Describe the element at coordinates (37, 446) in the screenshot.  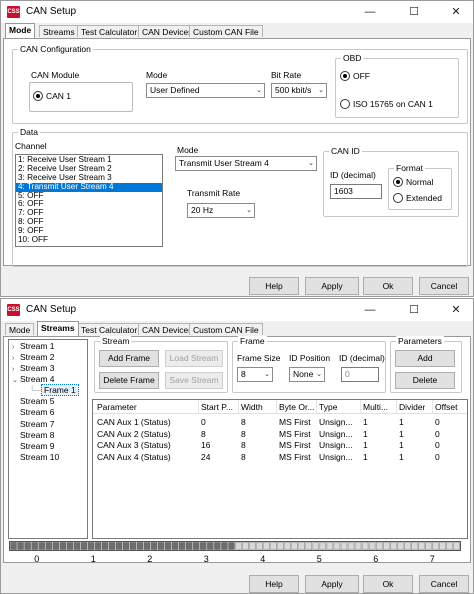
I see `tree-item-stream-9: Stream 9` at that location.